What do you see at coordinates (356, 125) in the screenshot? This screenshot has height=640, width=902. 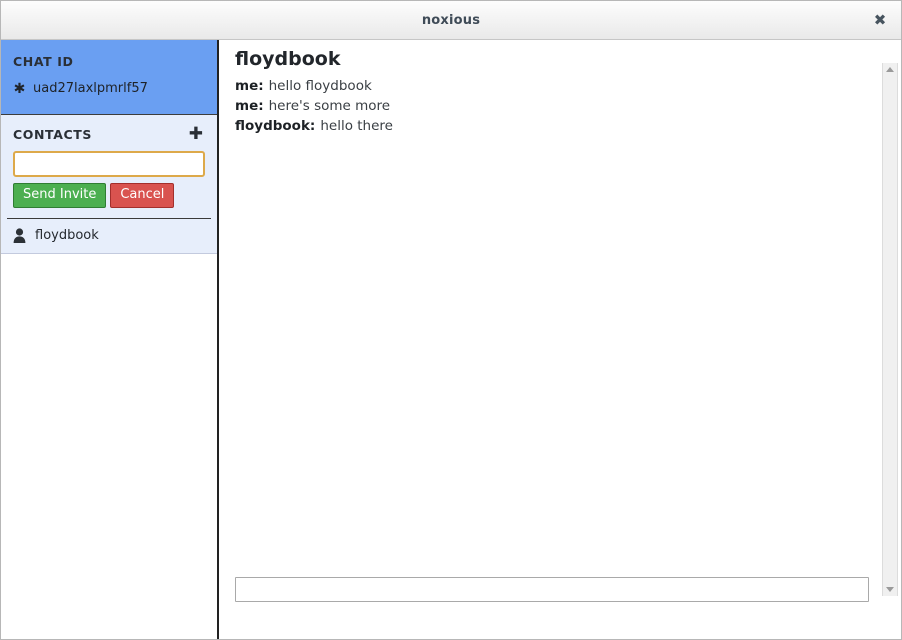 I see `message-text: hello there` at bounding box center [356, 125].